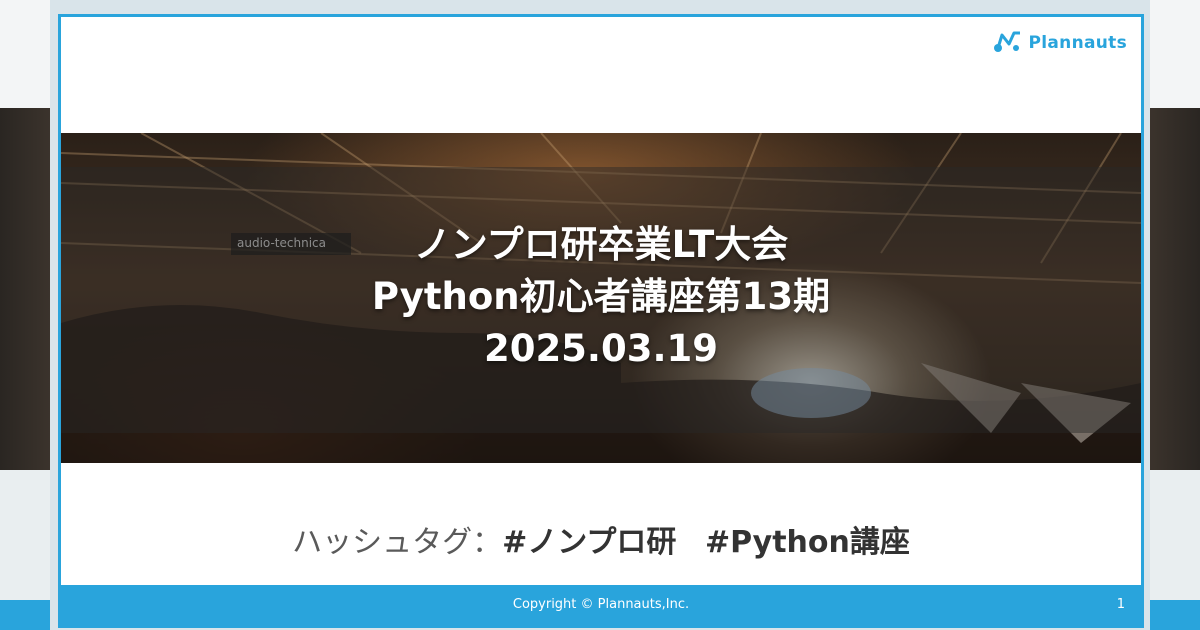 The width and height of the screenshot is (1200, 630). What do you see at coordinates (1120, 604) in the screenshot?
I see `page-number: 1` at bounding box center [1120, 604].